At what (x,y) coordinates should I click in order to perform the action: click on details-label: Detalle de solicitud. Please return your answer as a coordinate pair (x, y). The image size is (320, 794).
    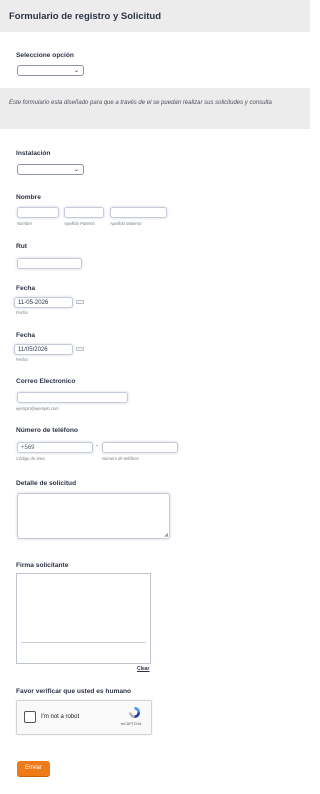
    Looking at the image, I should click on (46, 483).